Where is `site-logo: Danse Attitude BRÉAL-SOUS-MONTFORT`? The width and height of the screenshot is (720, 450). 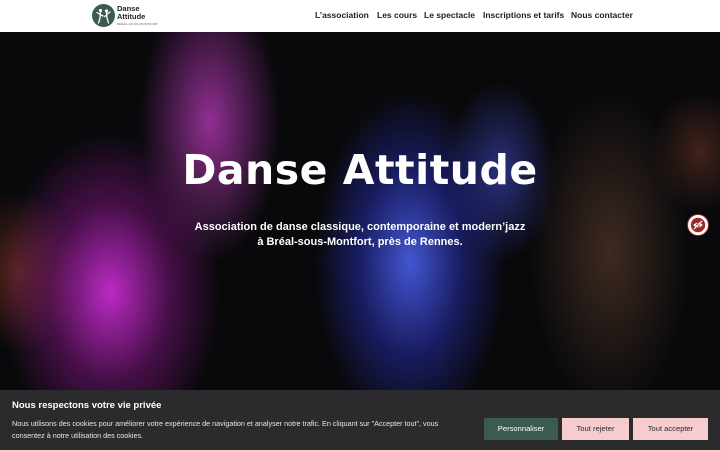
site-logo: Danse Attitude BRÉAL-SOUS-MONTFORT is located at coordinates (127, 16).